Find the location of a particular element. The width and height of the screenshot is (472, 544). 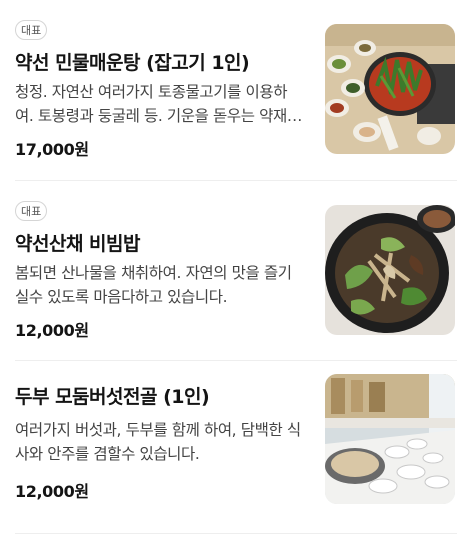

menu-item-title: 두부 모둠버섯전골 (1인) is located at coordinates (112, 395).